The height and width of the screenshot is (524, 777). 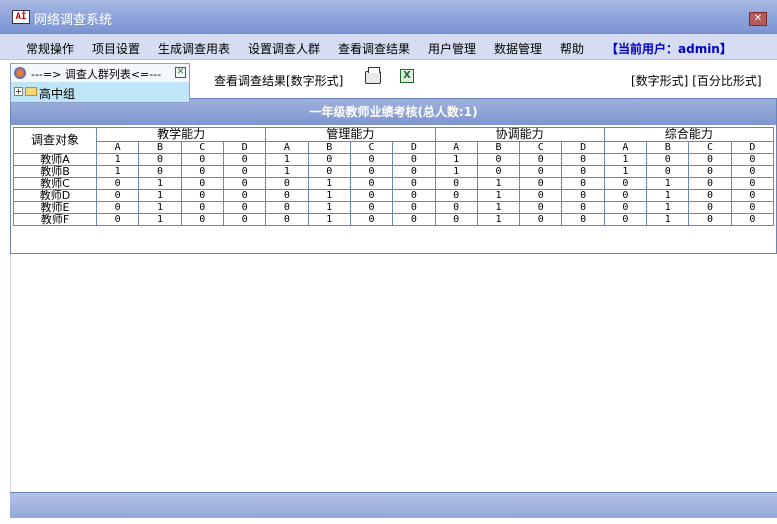 I want to click on number-format-link: [数字形式], so click(x=659, y=81).